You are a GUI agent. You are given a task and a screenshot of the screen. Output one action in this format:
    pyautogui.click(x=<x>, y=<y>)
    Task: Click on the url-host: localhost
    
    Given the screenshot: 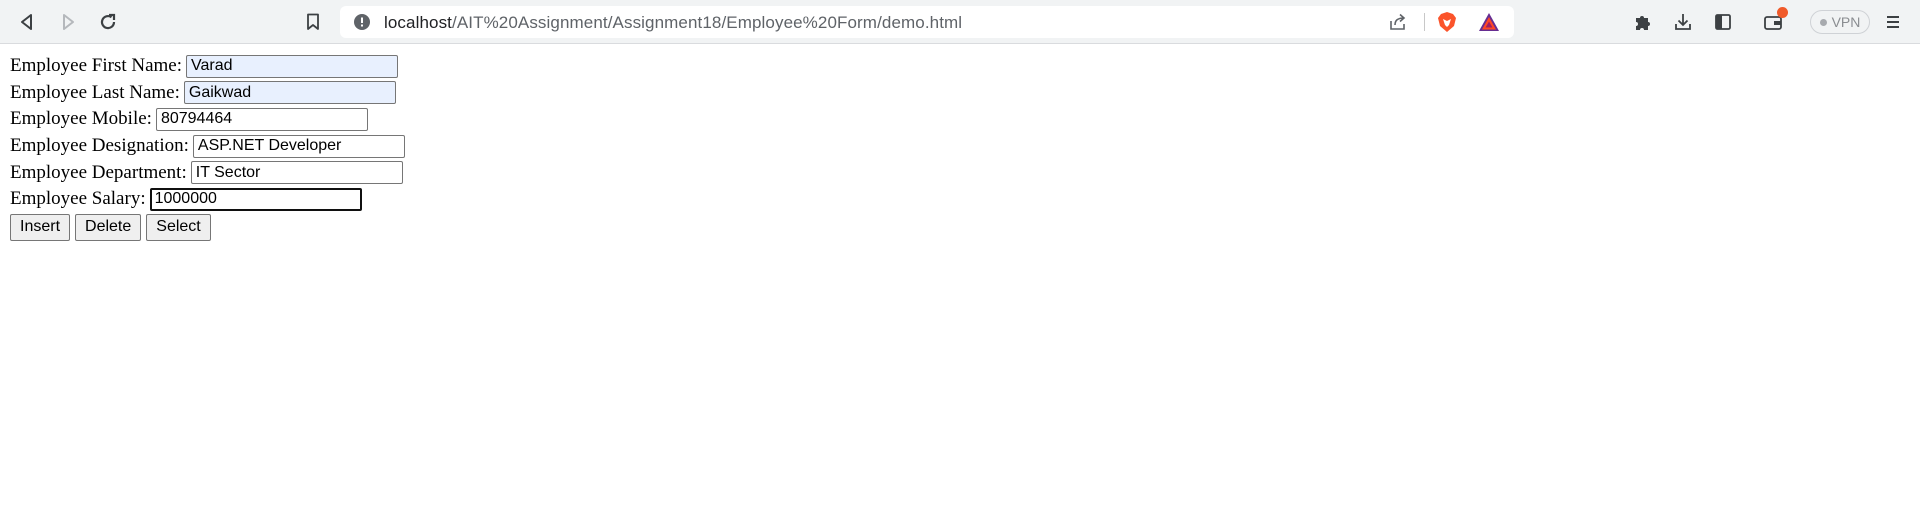 What is the action you would take?
    pyautogui.click(x=418, y=22)
    